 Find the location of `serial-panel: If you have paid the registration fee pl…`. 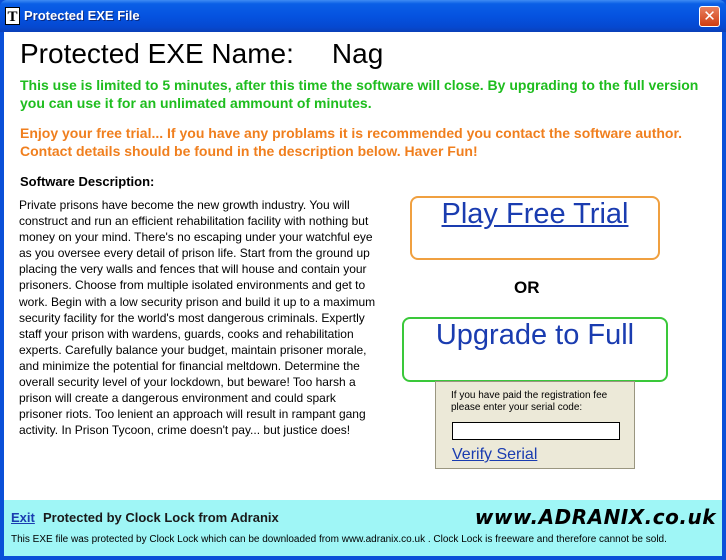

serial-panel: If you have paid the registration fee pl… is located at coordinates (535, 425).